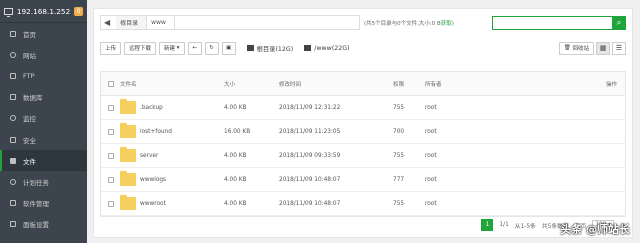  What do you see at coordinates (13, 54) in the screenshot?
I see `globe-icon` at bounding box center [13, 54].